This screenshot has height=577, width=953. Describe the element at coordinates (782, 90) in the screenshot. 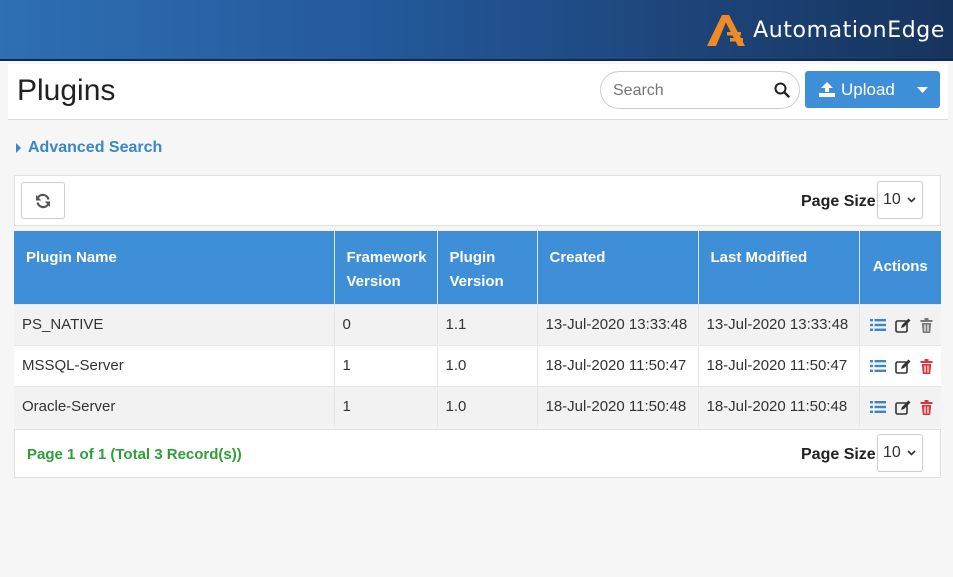

I see `search-icon` at that location.